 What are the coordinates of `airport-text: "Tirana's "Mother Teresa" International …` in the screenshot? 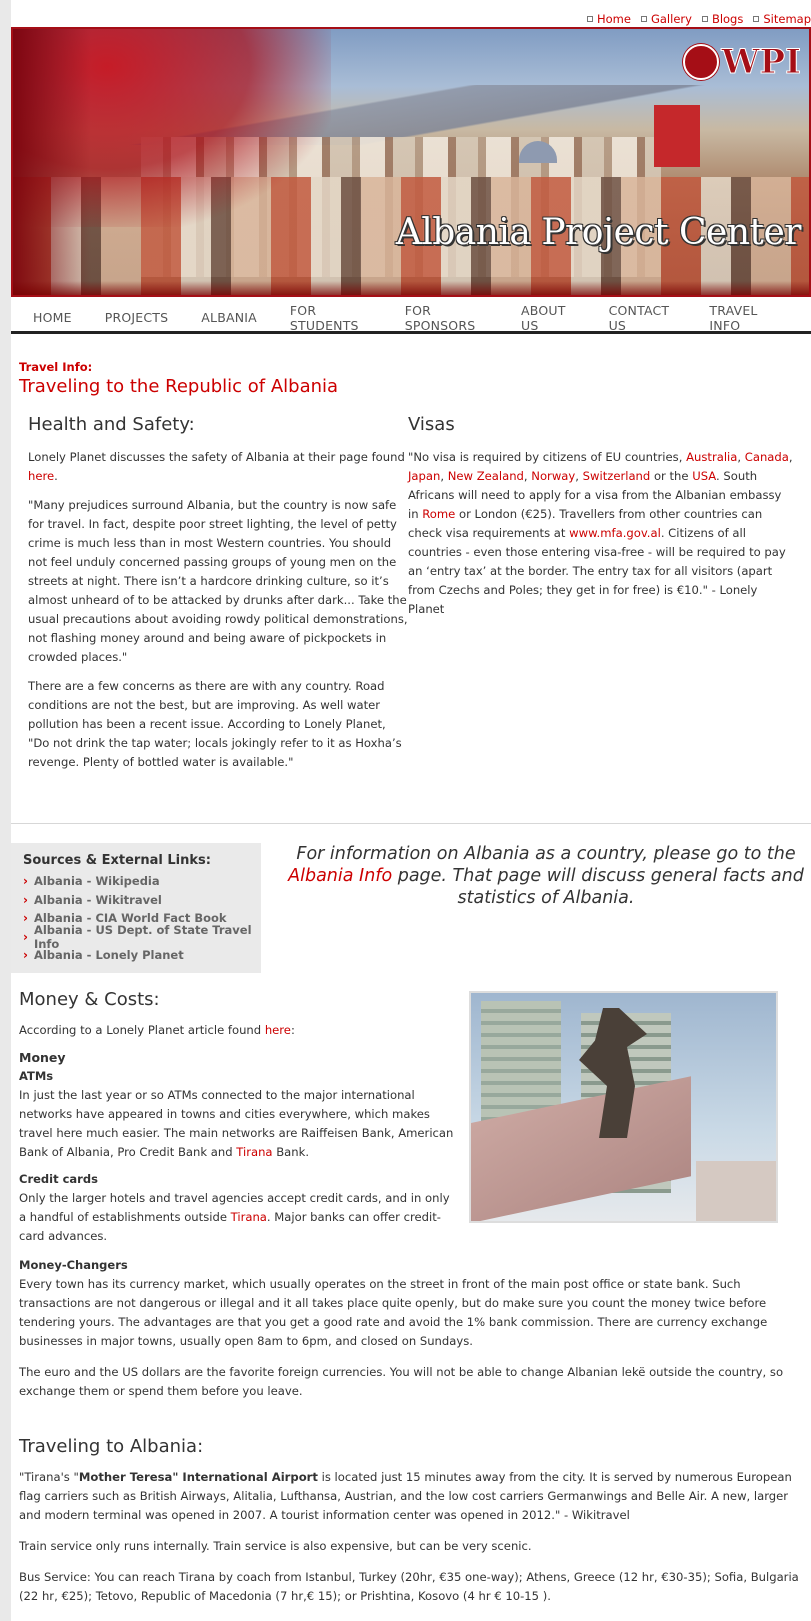 It's located at (405, 1496).